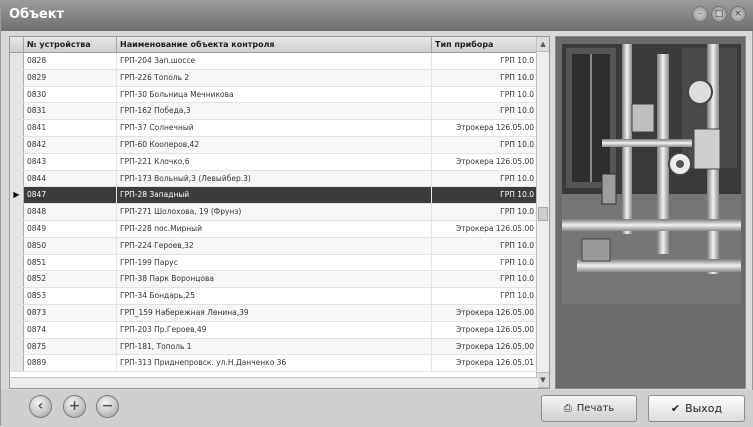 The width and height of the screenshot is (753, 427). What do you see at coordinates (485, 363) in the screenshot?
I see `device-type-cell: Этрокера 126.05.01` at bounding box center [485, 363].